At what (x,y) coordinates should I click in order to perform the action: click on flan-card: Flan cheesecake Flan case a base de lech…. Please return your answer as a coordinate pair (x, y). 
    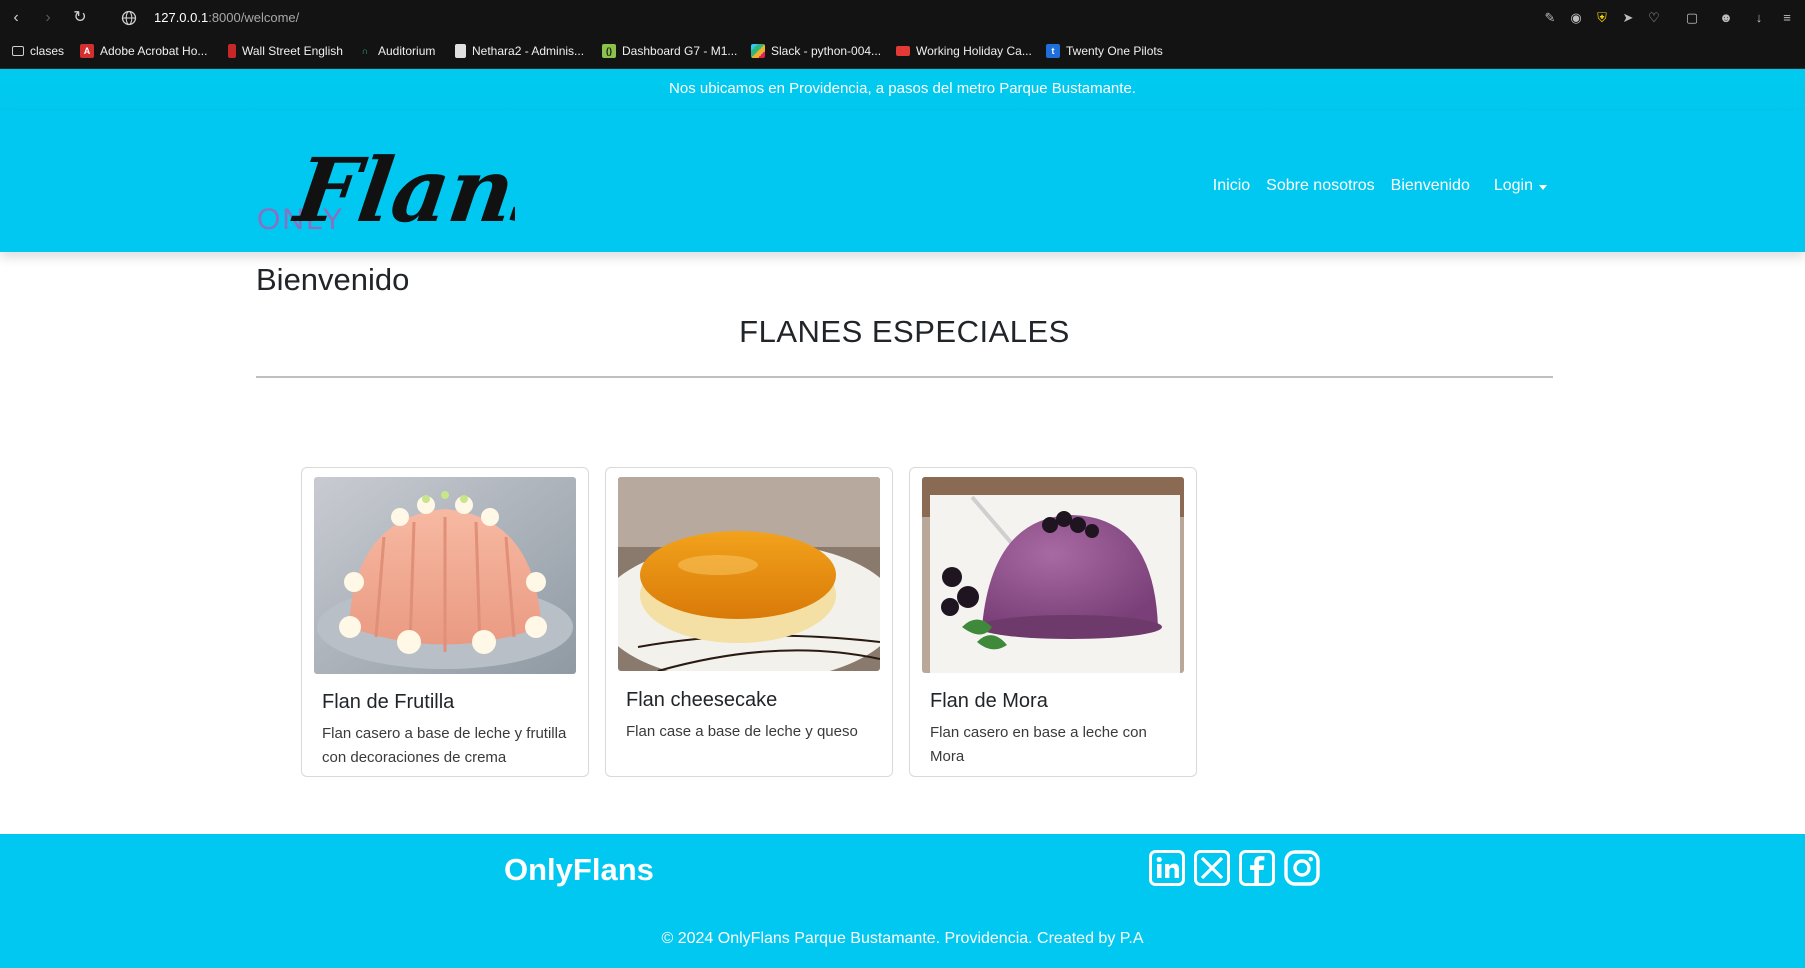
    Looking at the image, I should click on (749, 622).